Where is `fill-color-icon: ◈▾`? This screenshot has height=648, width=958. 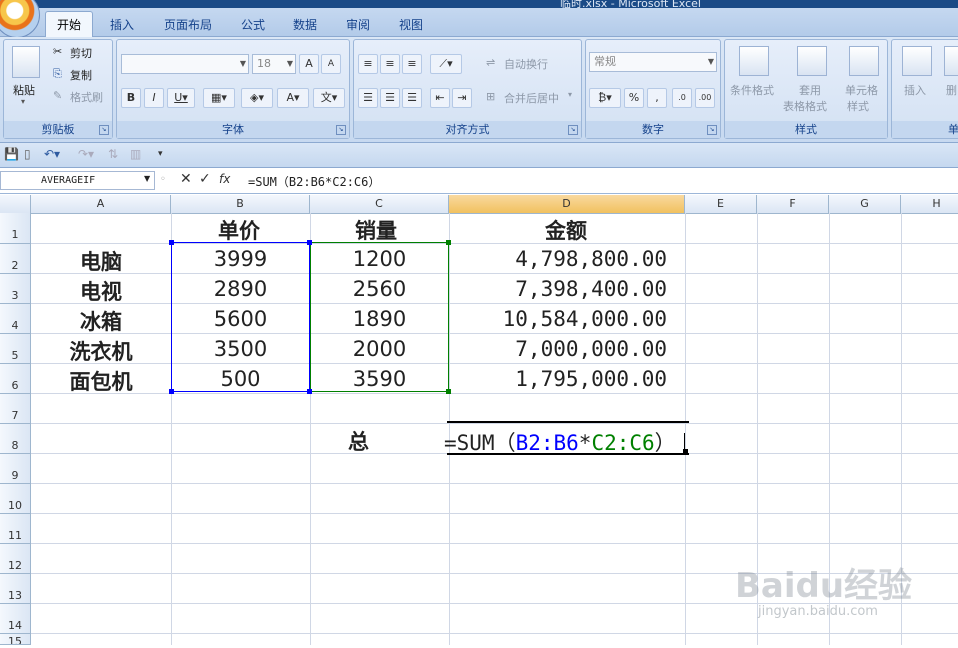 fill-color-icon: ◈▾ is located at coordinates (257, 98).